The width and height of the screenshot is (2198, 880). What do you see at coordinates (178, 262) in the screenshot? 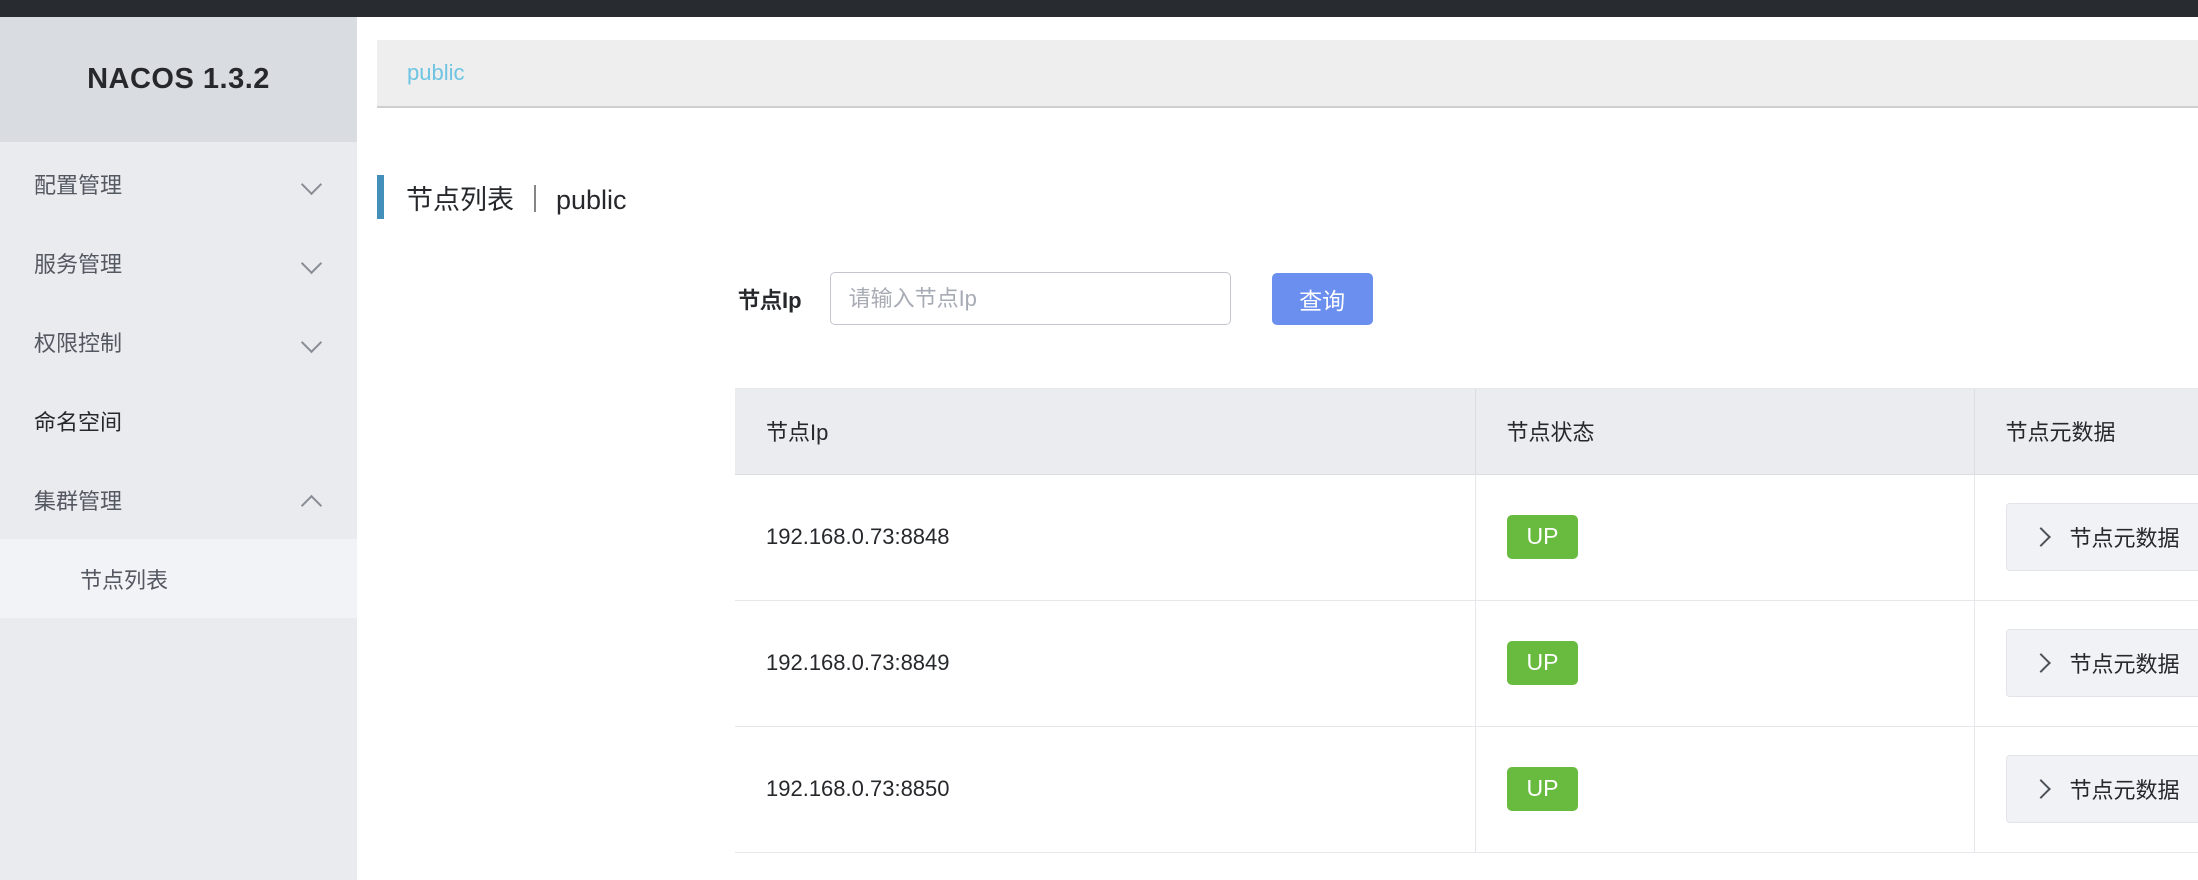
I see `sidebar-item-service-management: 服务管理` at bounding box center [178, 262].